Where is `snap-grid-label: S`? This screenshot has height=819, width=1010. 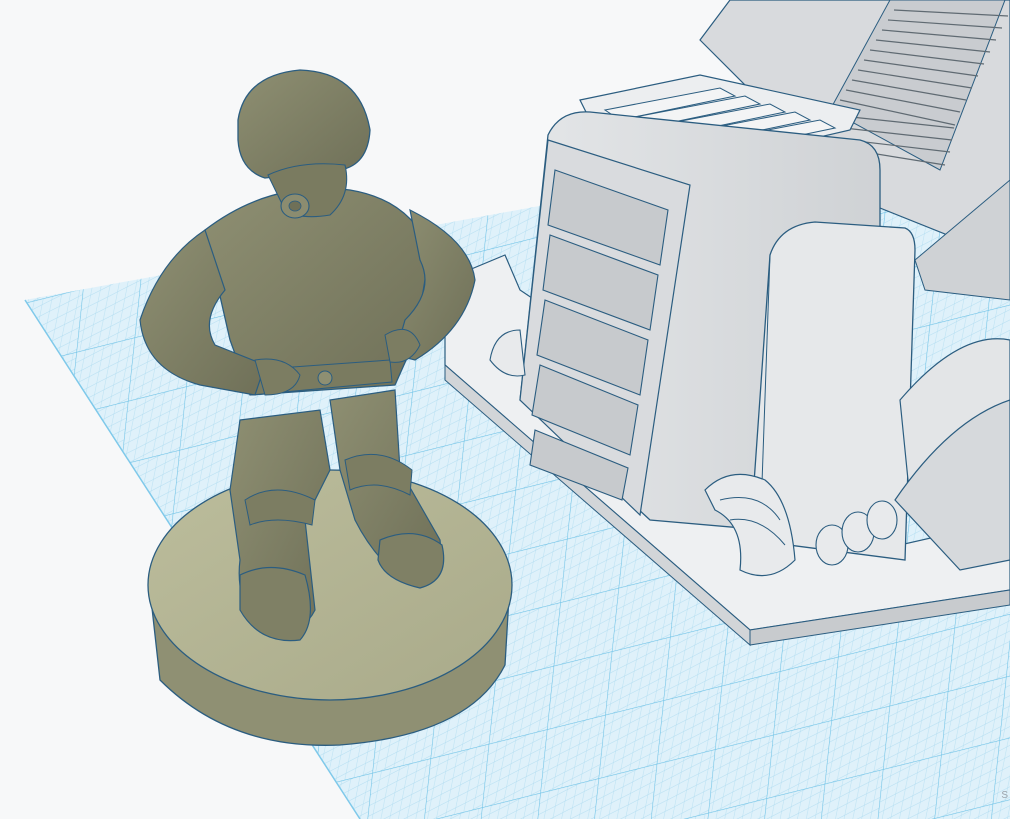 snap-grid-label: S is located at coordinates (1004, 795).